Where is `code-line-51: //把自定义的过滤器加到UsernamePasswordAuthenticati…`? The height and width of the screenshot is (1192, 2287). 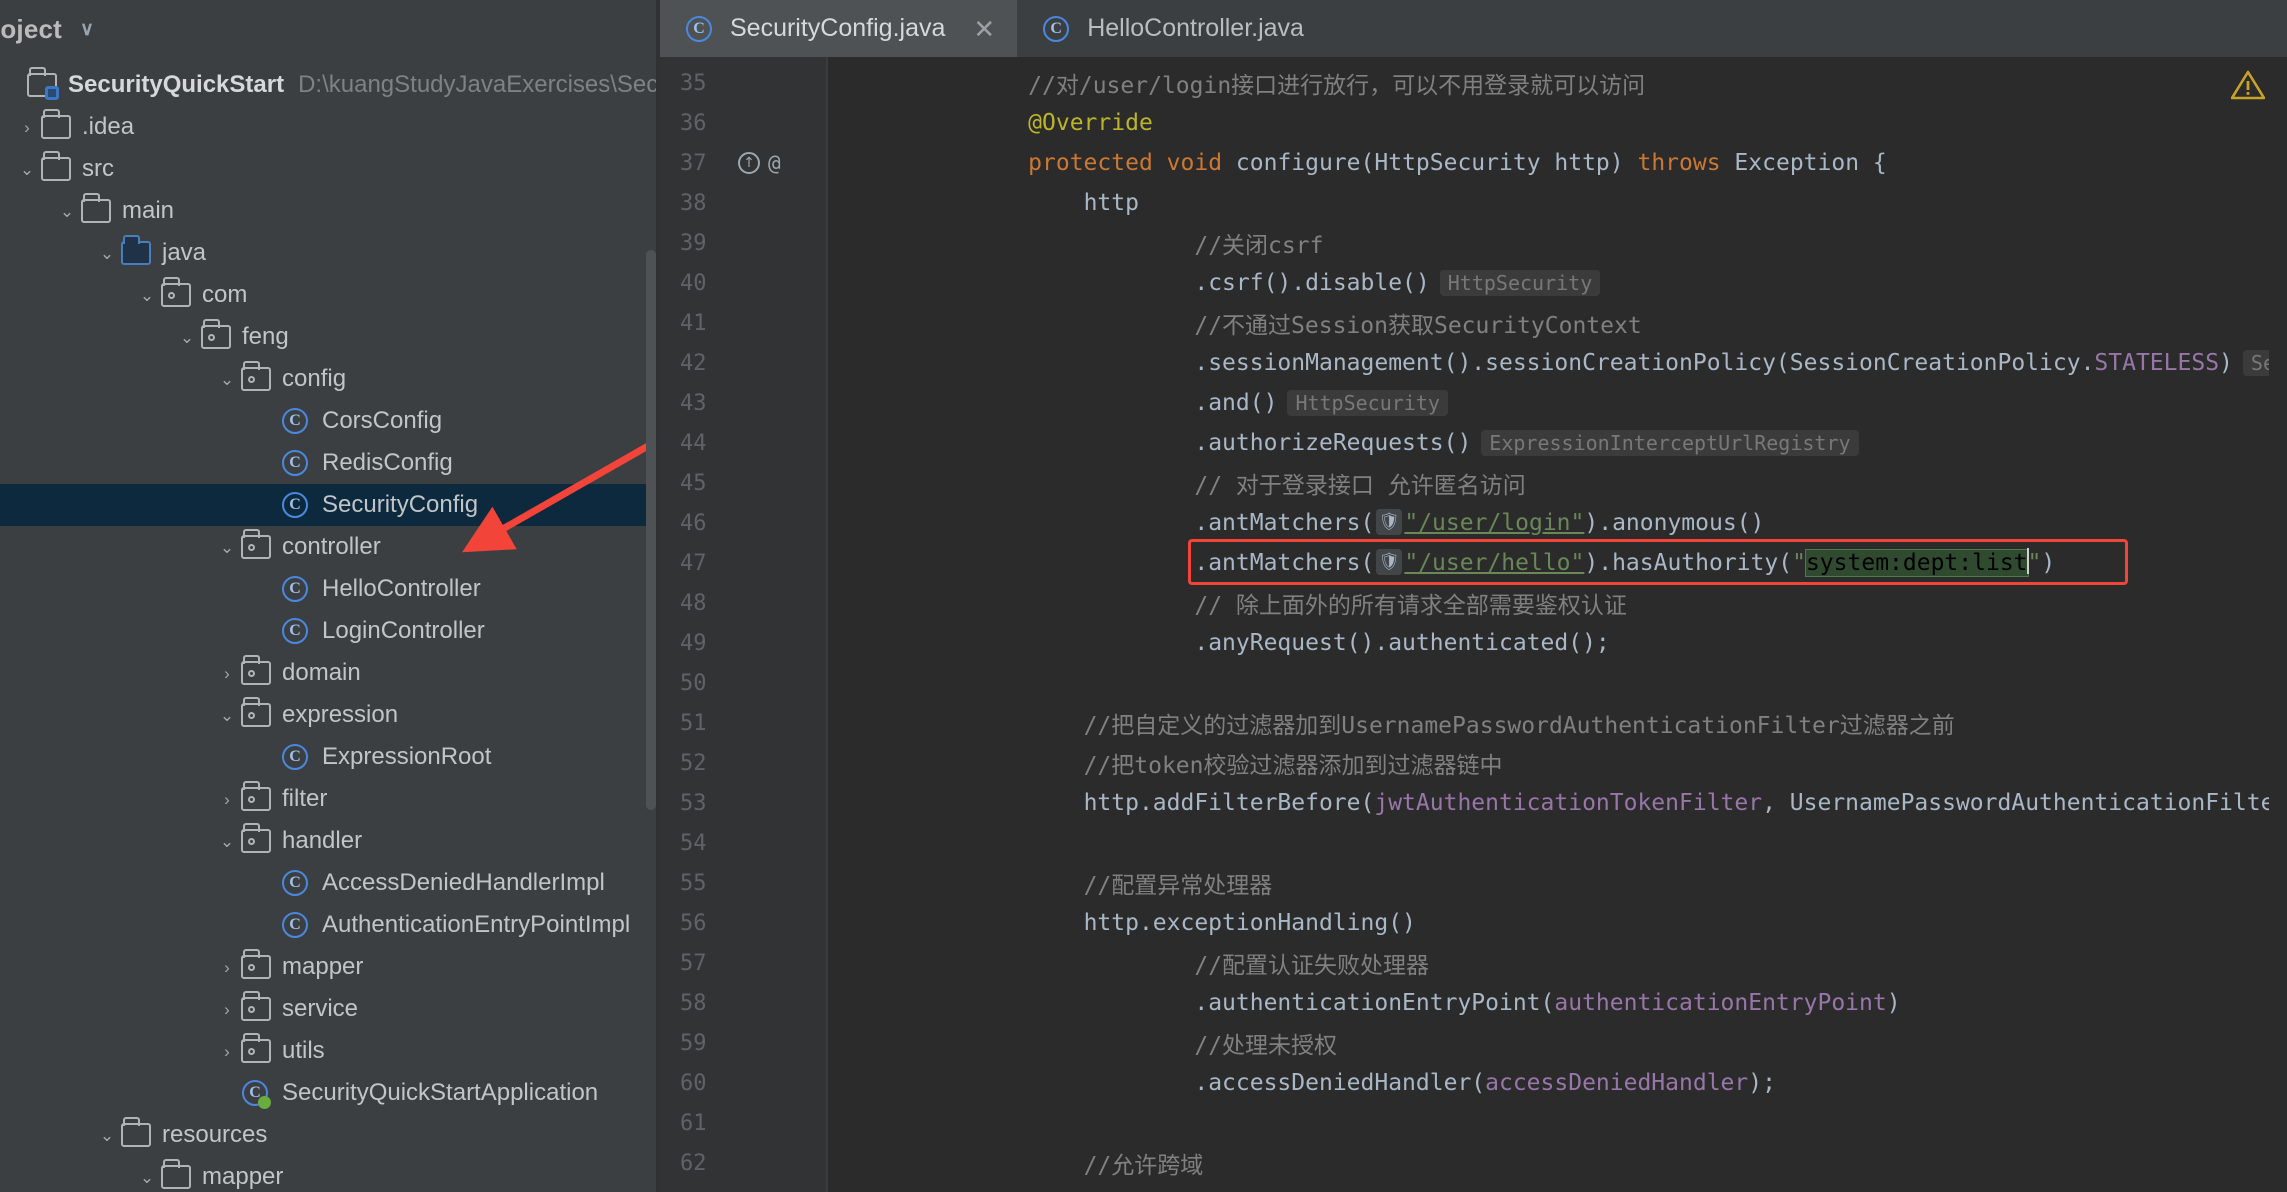 code-line-51: //把自定义的过滤器加到UsernamePasswordAuthenticati… is located at coordinates (1557, 723).